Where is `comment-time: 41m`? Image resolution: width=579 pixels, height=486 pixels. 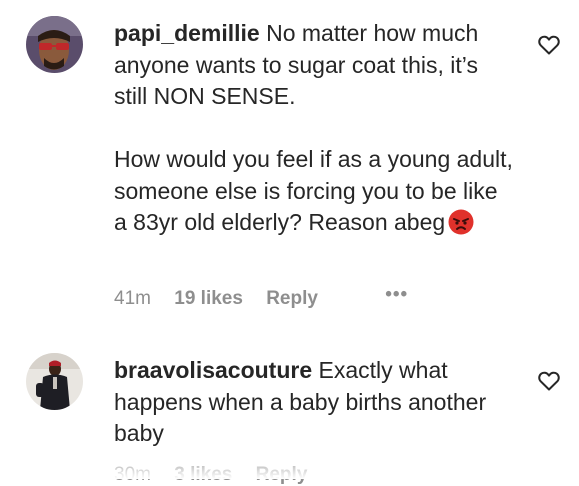
comment-time: 41m is located at coordinates (132, 298).